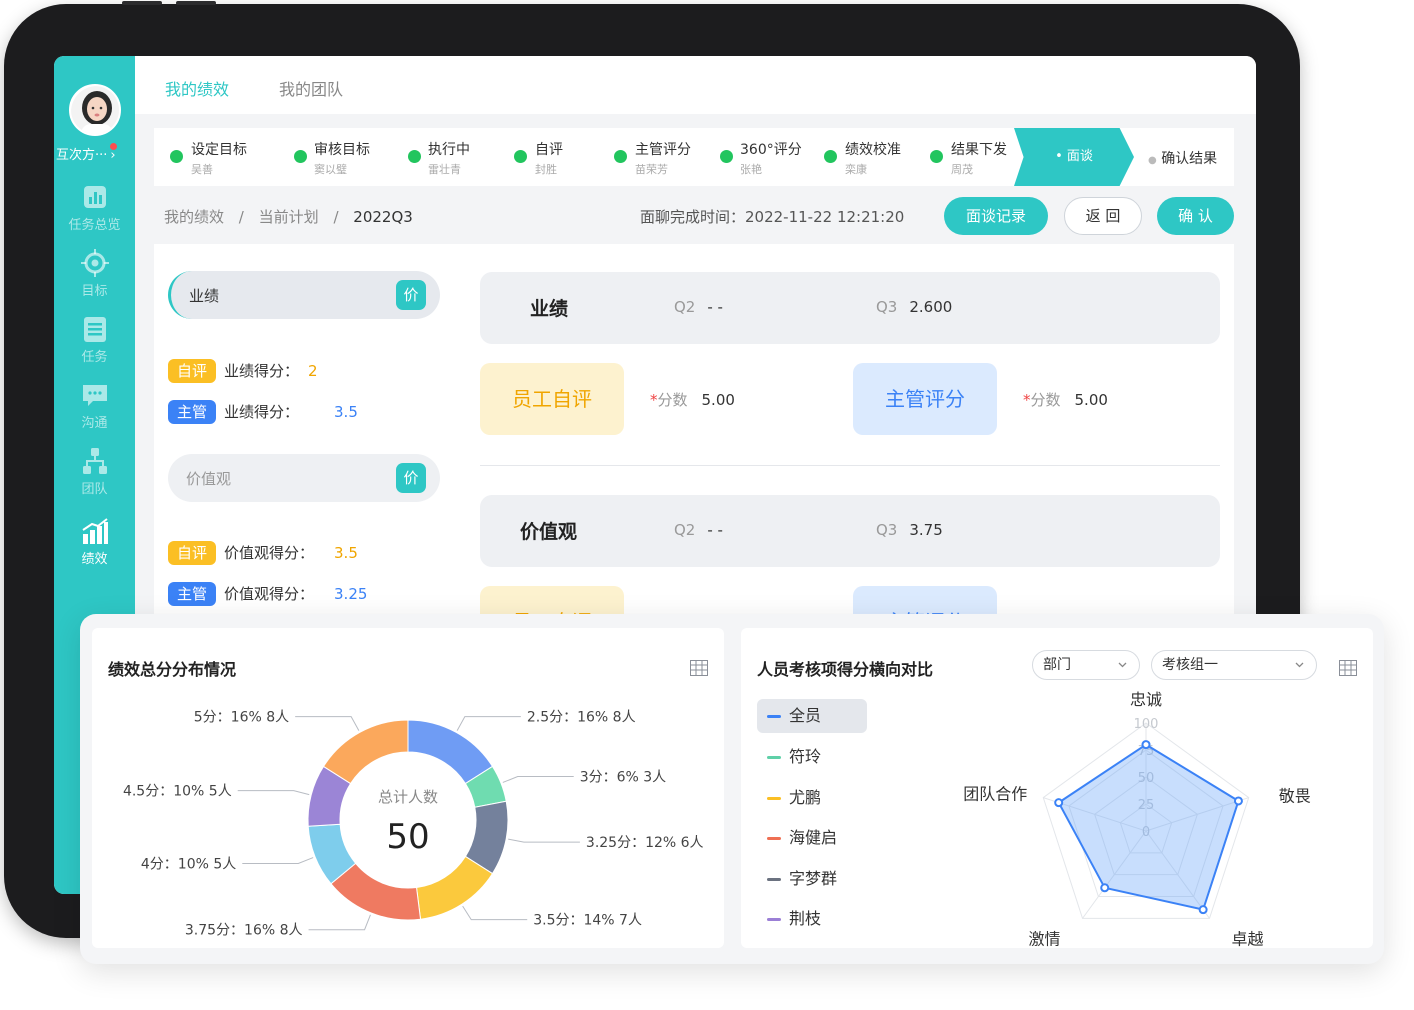 The image size is (1414, 1010). I want to click on step-result-issued: 结果下发 周茂, so click(964, 157).